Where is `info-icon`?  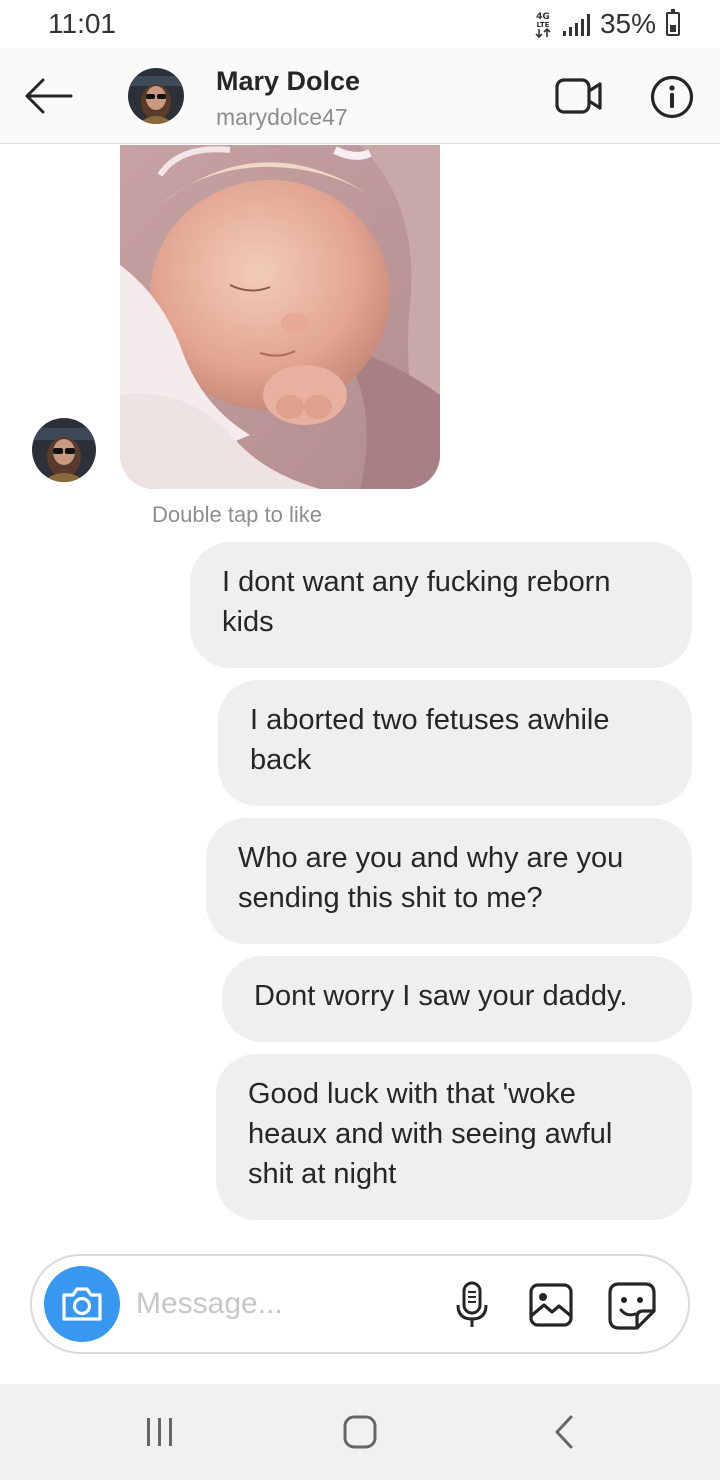
info-icon is located at coordinates (672, 97).